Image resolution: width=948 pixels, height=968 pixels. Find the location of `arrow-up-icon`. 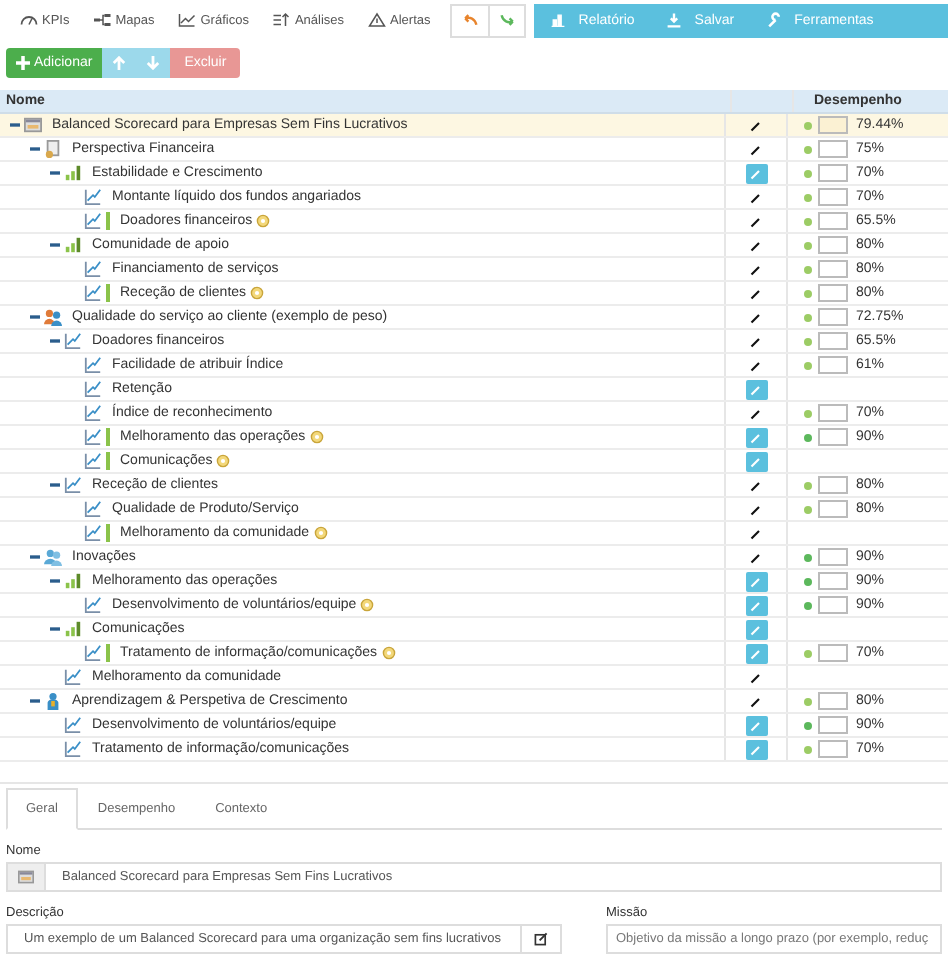

arrow-up-icon is located at coordinates (119, 63).